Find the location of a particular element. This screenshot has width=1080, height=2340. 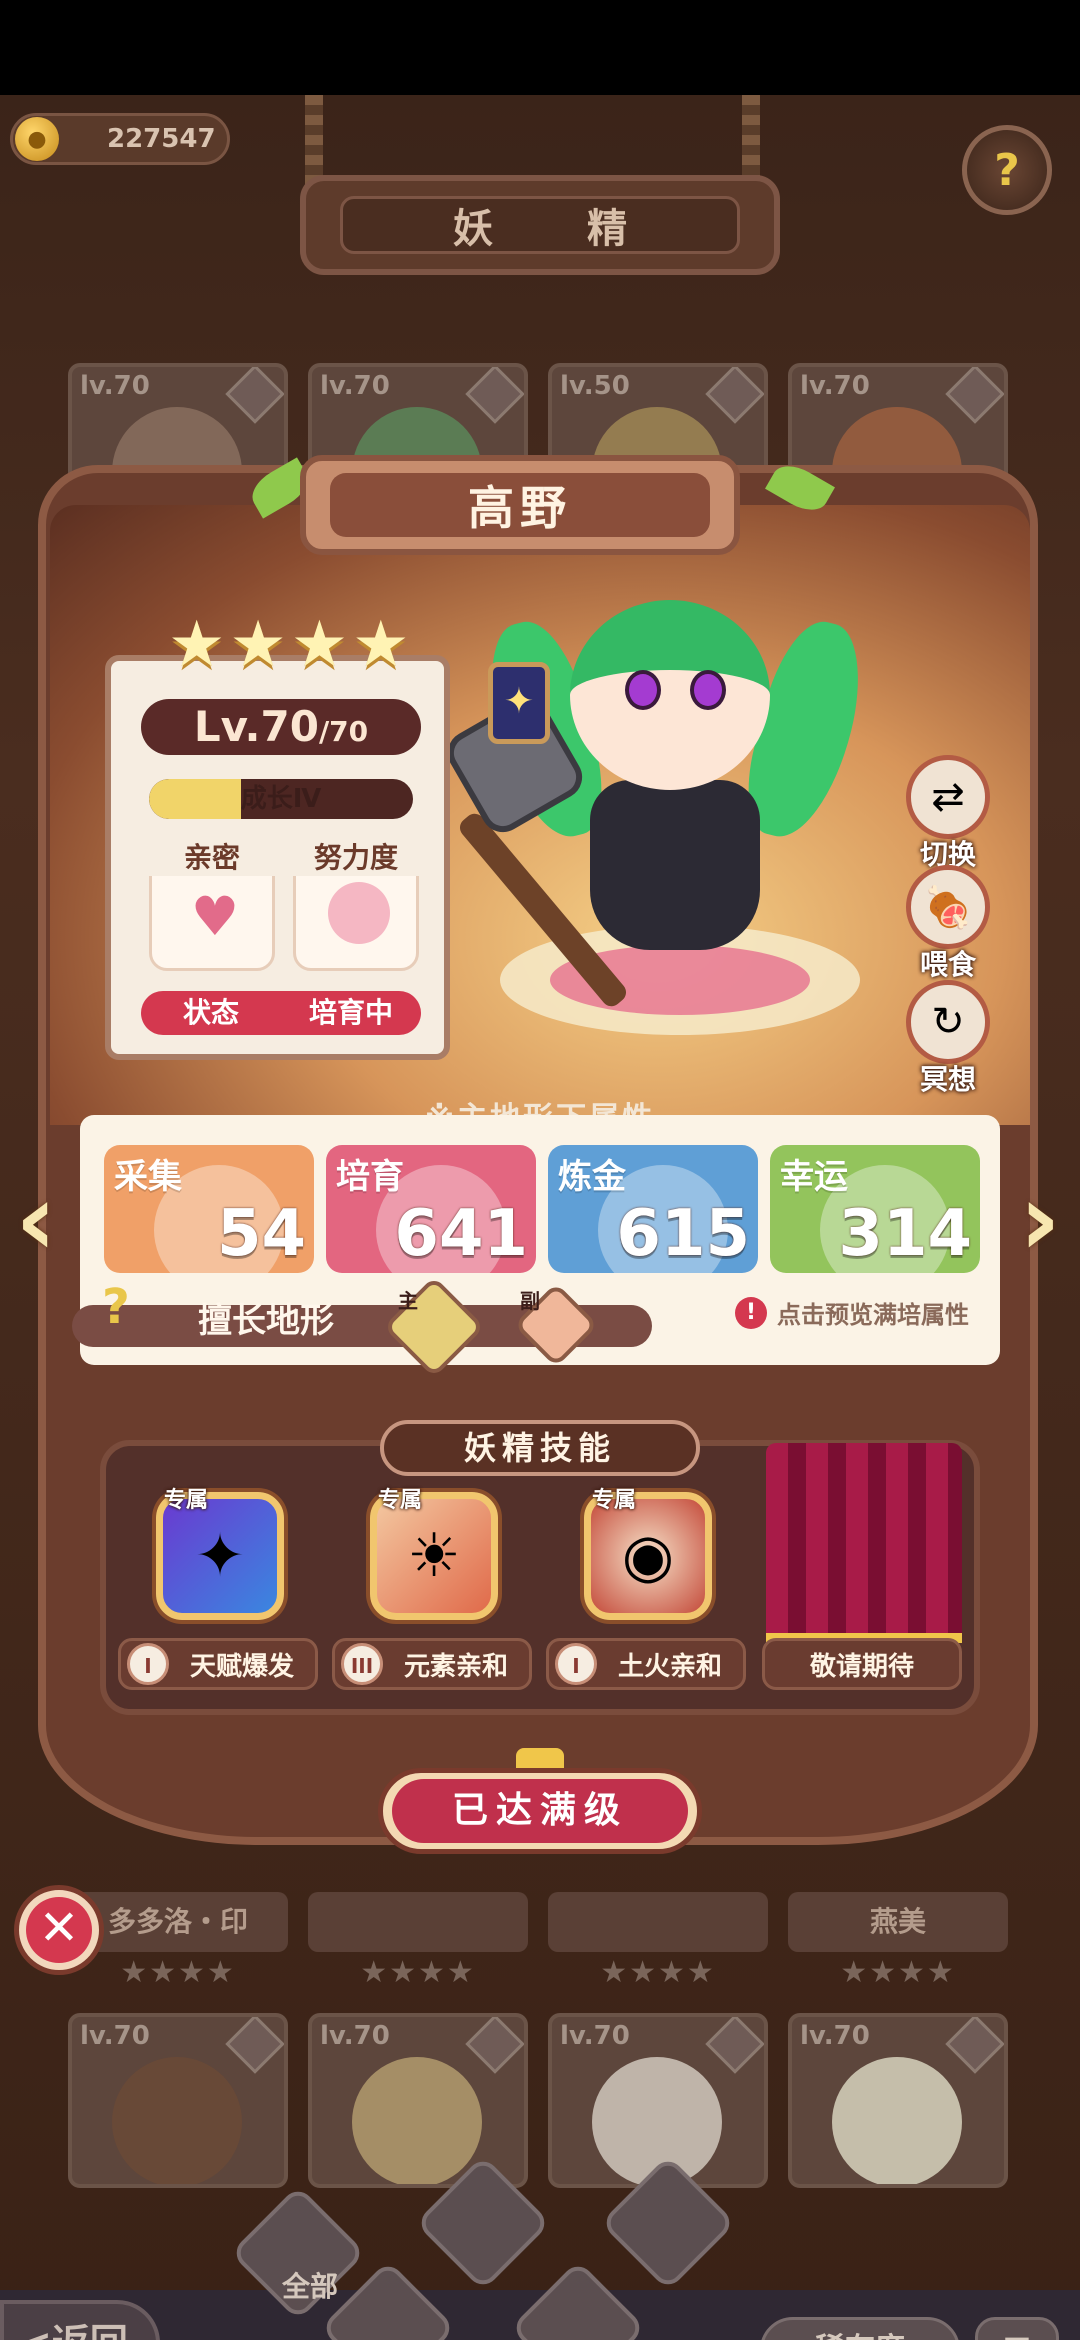

question-icon: ? is located at coordinates (1007, 170).